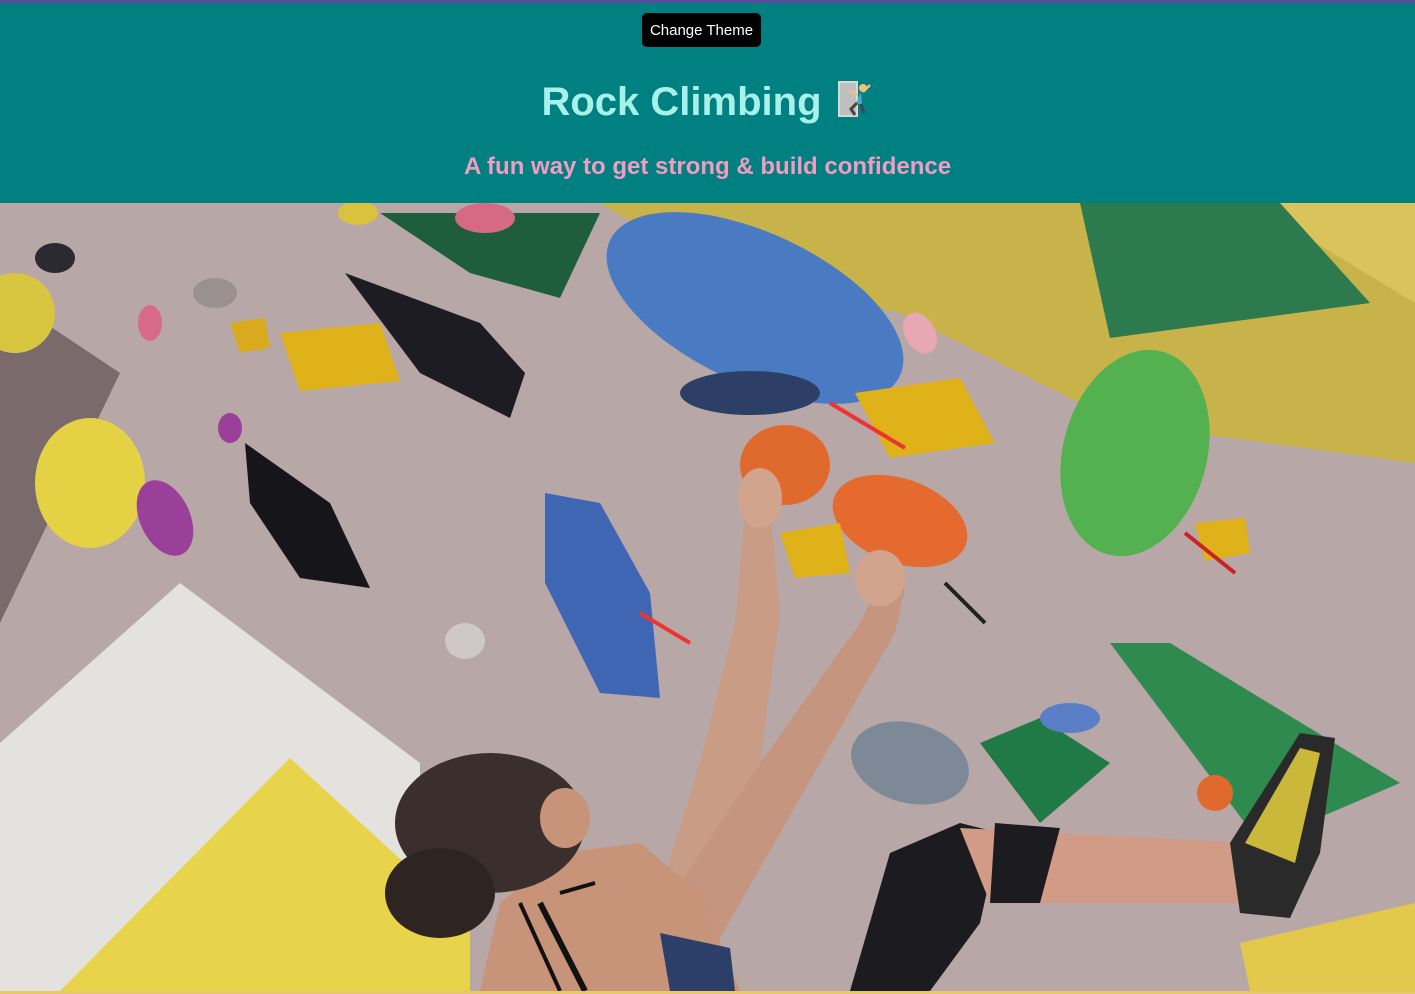 The width and height of the screenshot is (1415, 994). I want to click on page-title-text: Rock Climbing, so click(681, 102).